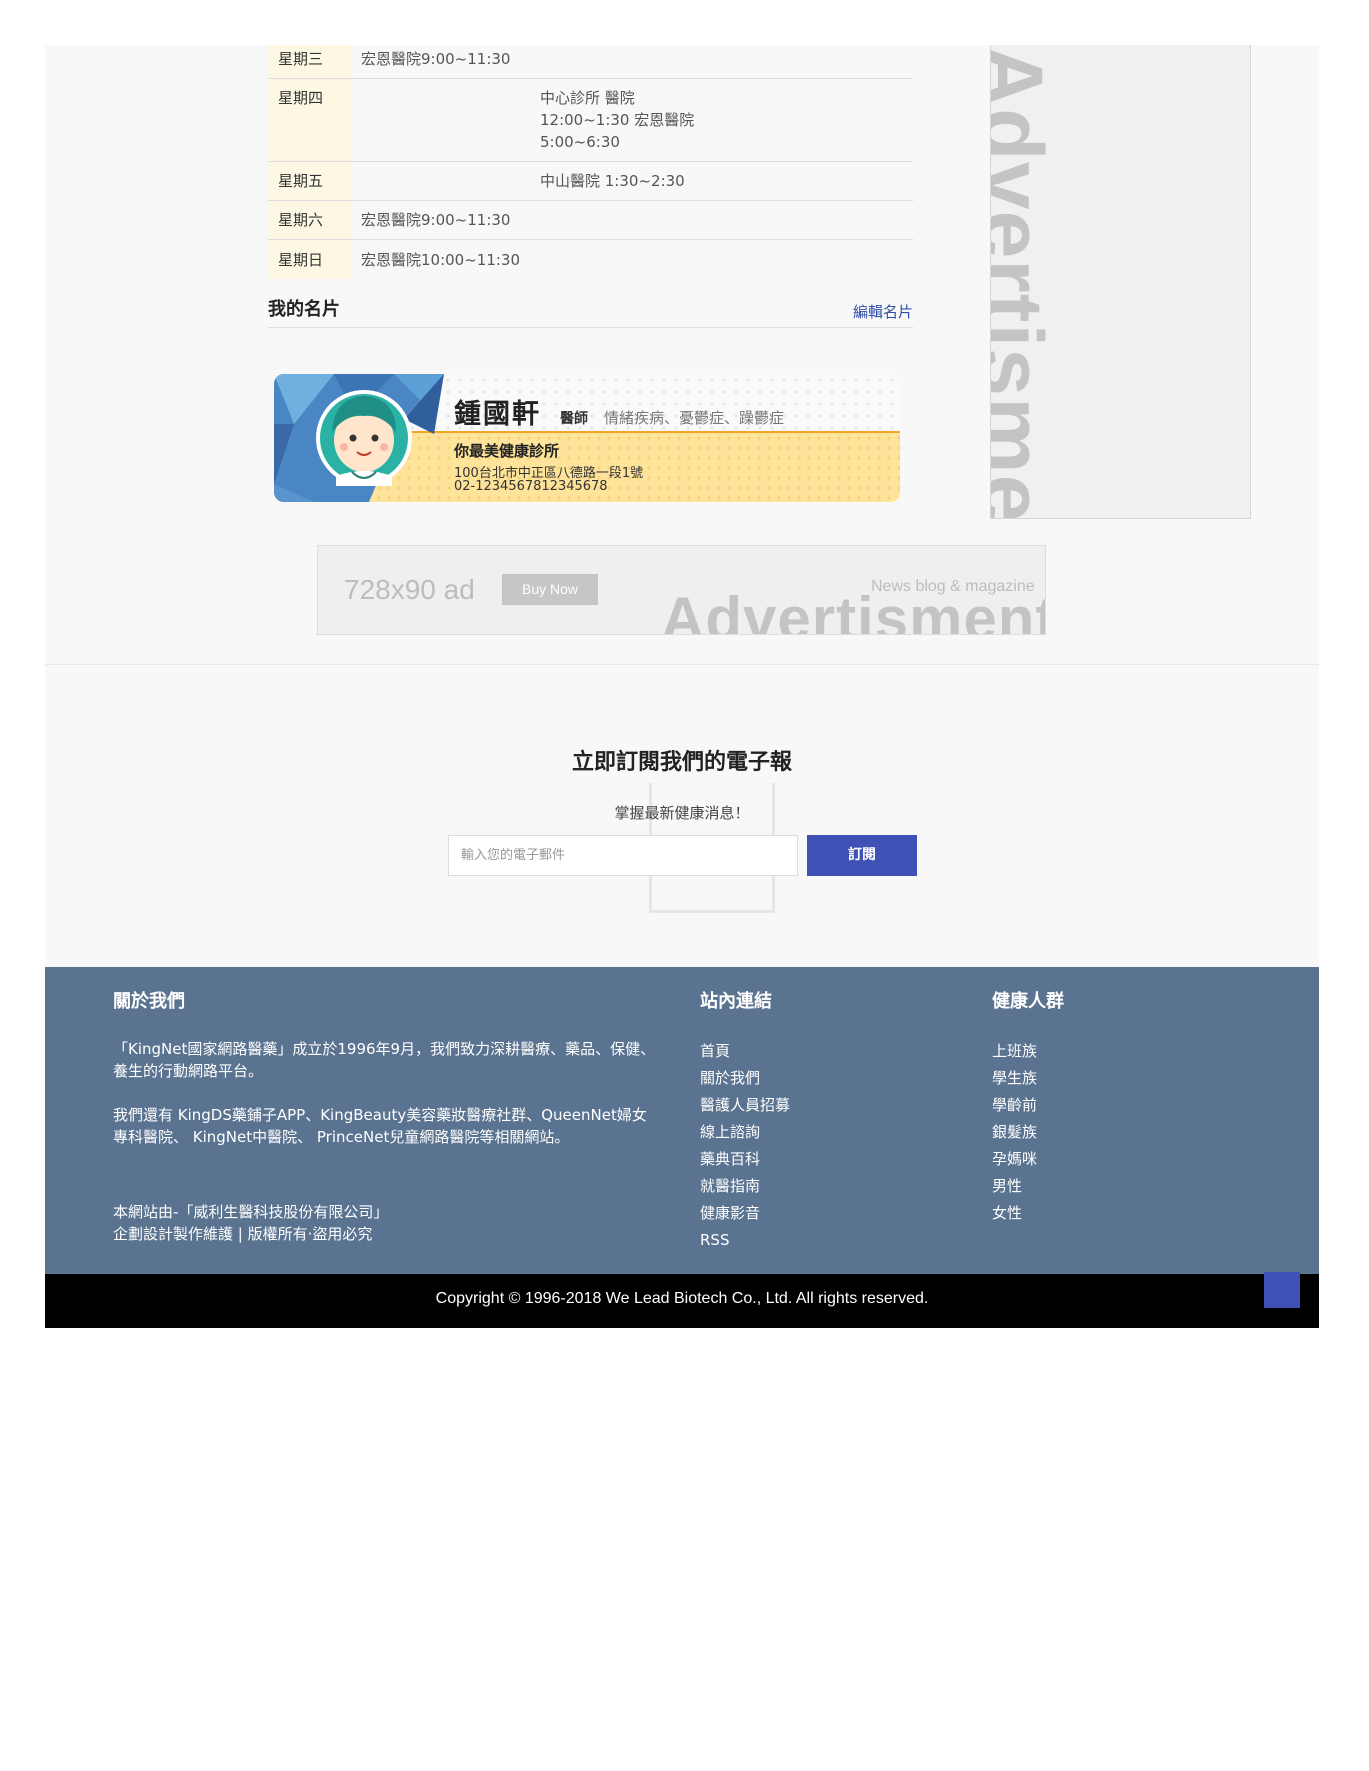 The height and width of the screenshot is (1771, 1369). Describe the element at coordinates (1282, 1290) in the screenshot. I see `back-to-top-button` at that location.